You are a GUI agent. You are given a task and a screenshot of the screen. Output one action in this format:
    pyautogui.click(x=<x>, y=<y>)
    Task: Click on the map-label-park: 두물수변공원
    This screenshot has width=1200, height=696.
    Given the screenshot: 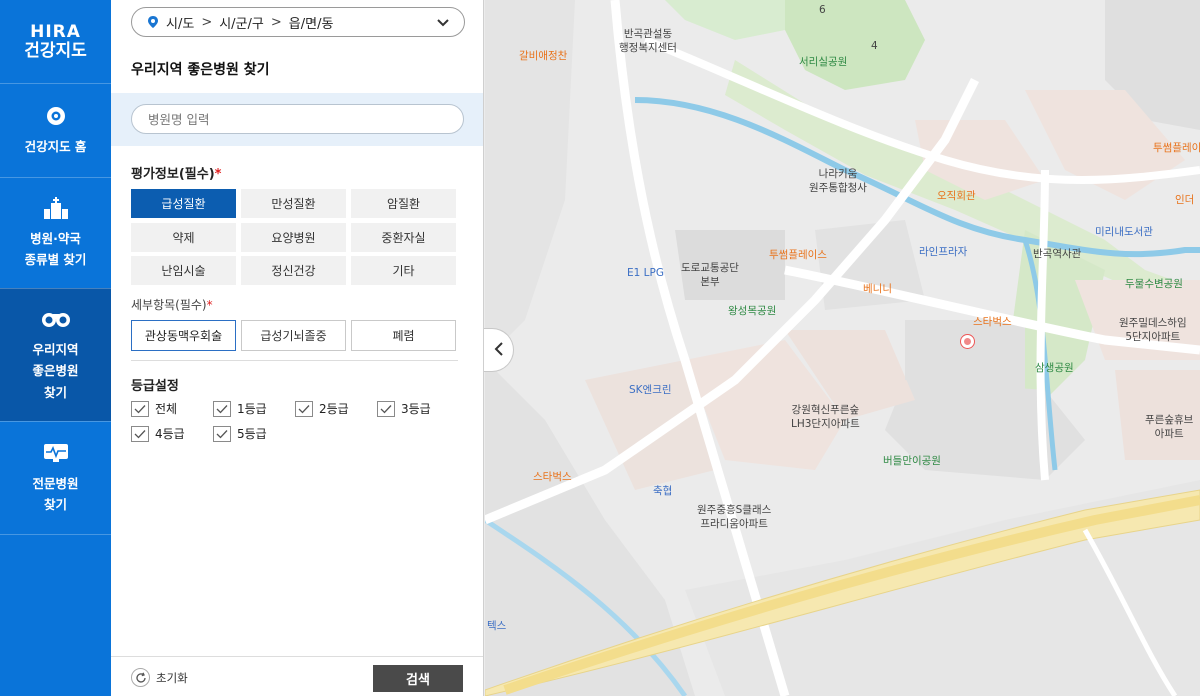 What is the action you would take?
    pyautogui.click(x=1154, y=285)
    